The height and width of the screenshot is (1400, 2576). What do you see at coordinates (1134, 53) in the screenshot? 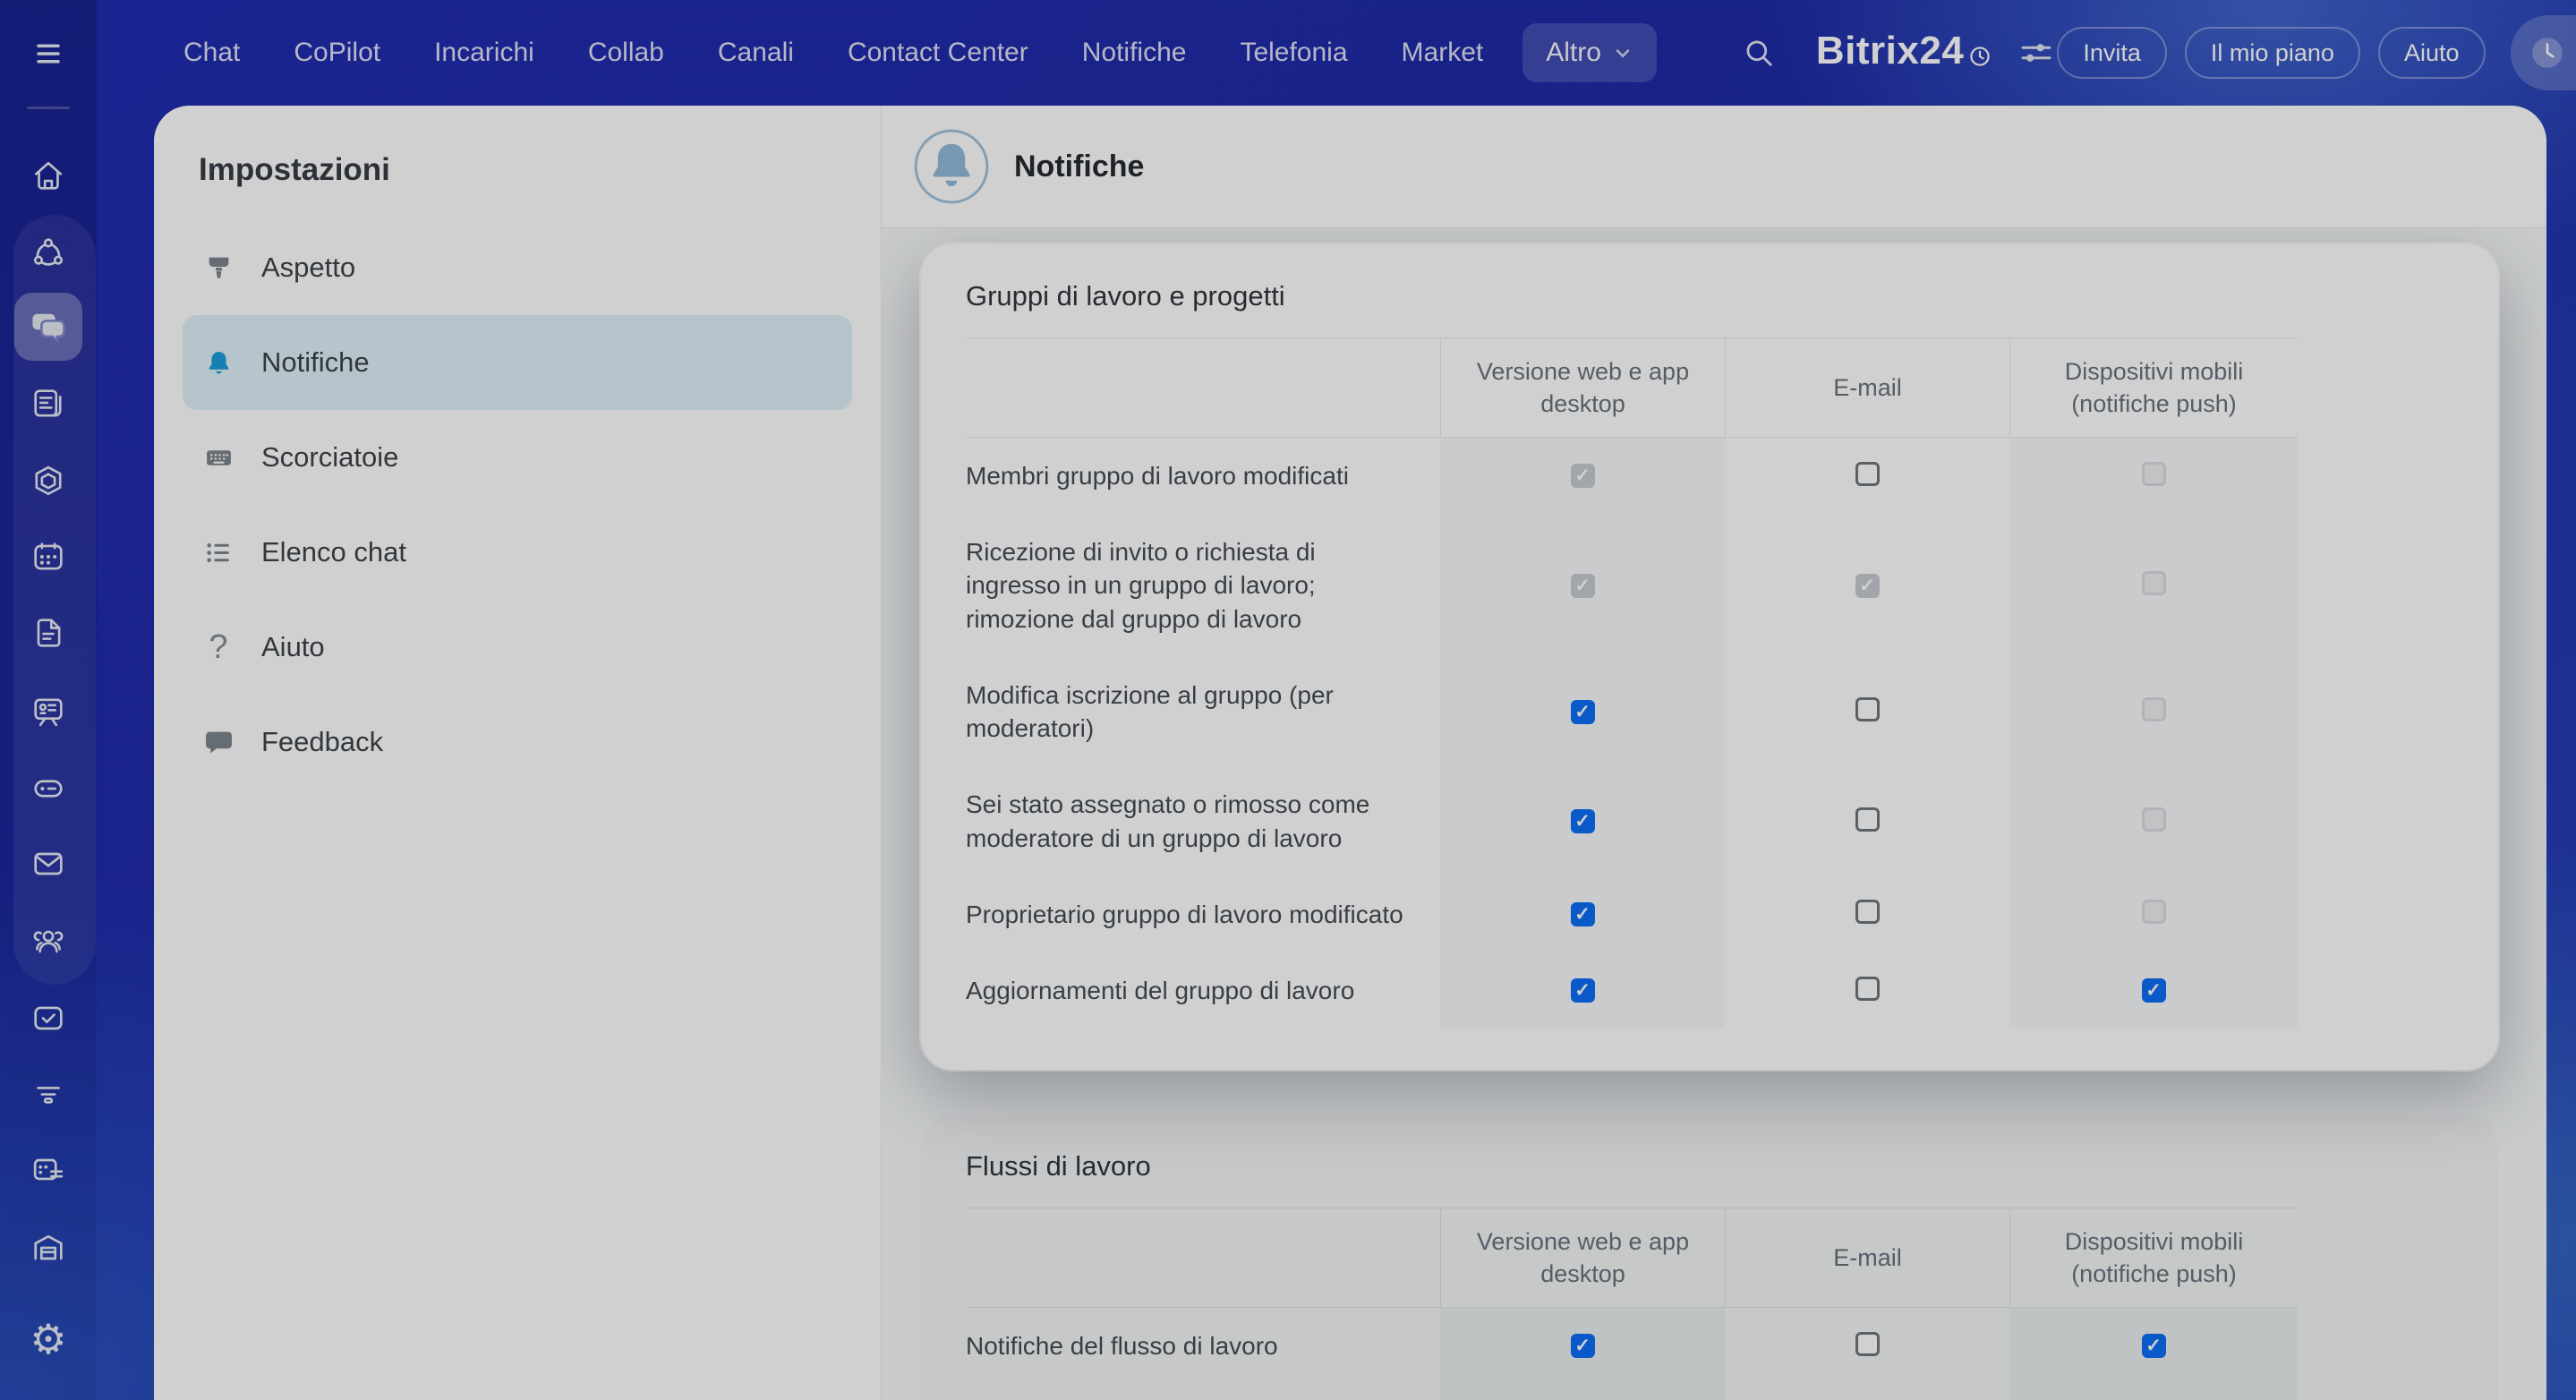
I see `nav-item: Notifiche` at bounding box center [1134, 53].